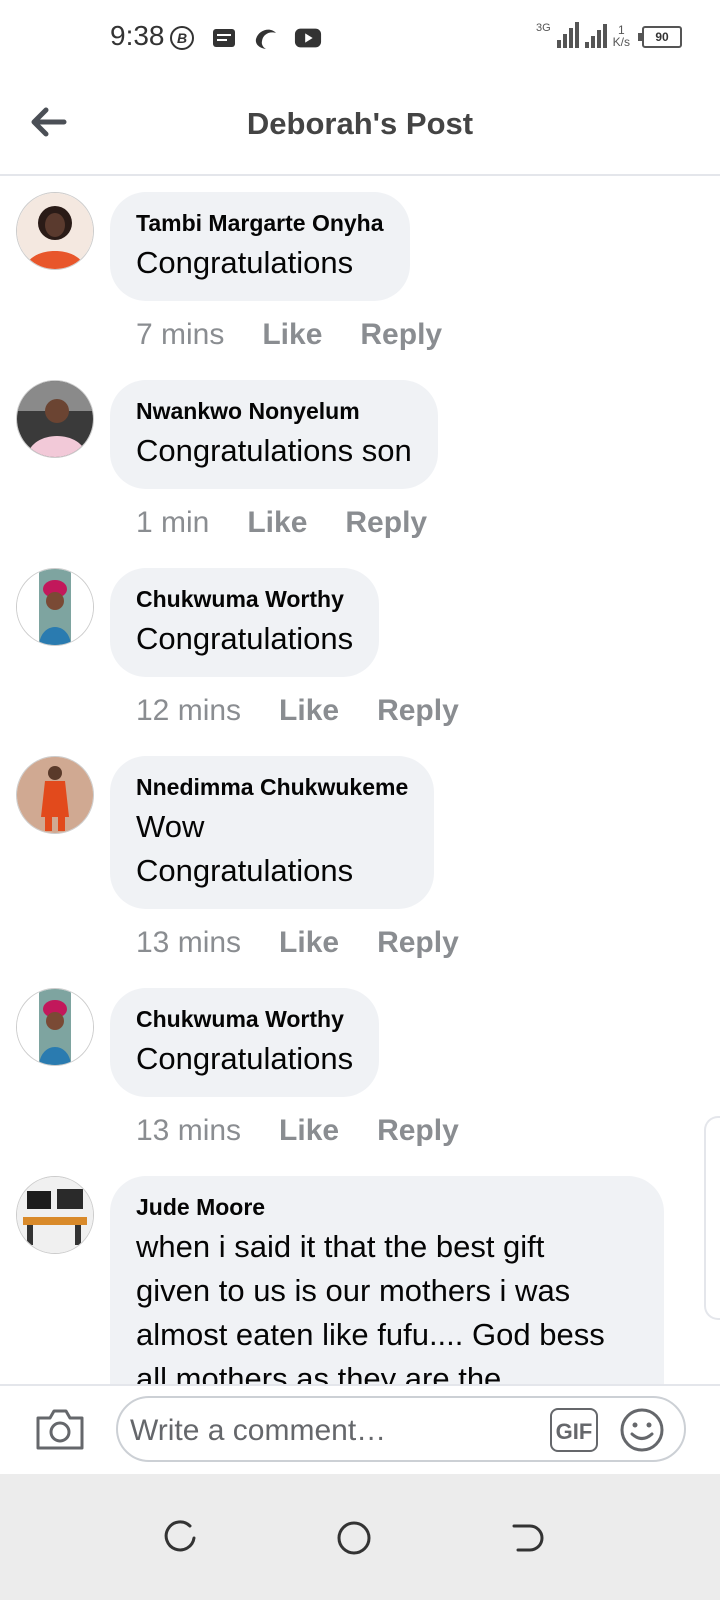  What do you see at coordinates (642, 1430) in the screenshot?
I see `emoji-icon` at bounding box center [642, 1430].